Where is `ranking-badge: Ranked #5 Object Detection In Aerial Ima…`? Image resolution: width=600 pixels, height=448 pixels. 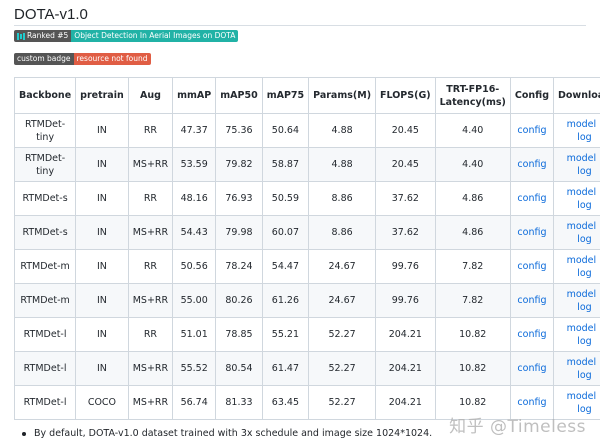 ranking-badge: Ranked #5 Object Detection In Aerial Ima… is located at coordinates (126, 36).